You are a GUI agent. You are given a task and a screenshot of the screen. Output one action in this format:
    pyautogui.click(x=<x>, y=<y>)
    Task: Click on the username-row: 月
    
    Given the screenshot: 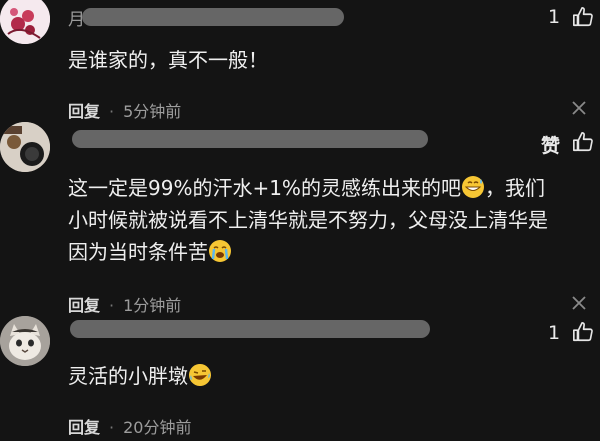 What is the action you would take?
    pyautogui.click(x=268, y=17)
    